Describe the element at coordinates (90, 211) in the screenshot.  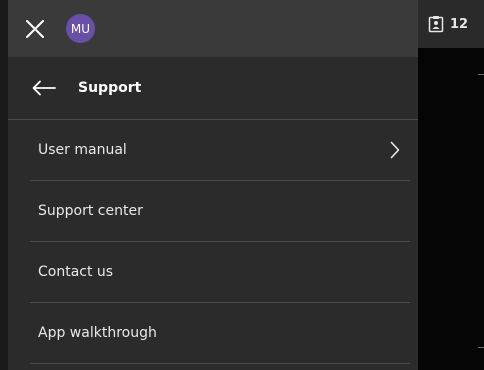
I see `menu-item-label: Support center` at that location.